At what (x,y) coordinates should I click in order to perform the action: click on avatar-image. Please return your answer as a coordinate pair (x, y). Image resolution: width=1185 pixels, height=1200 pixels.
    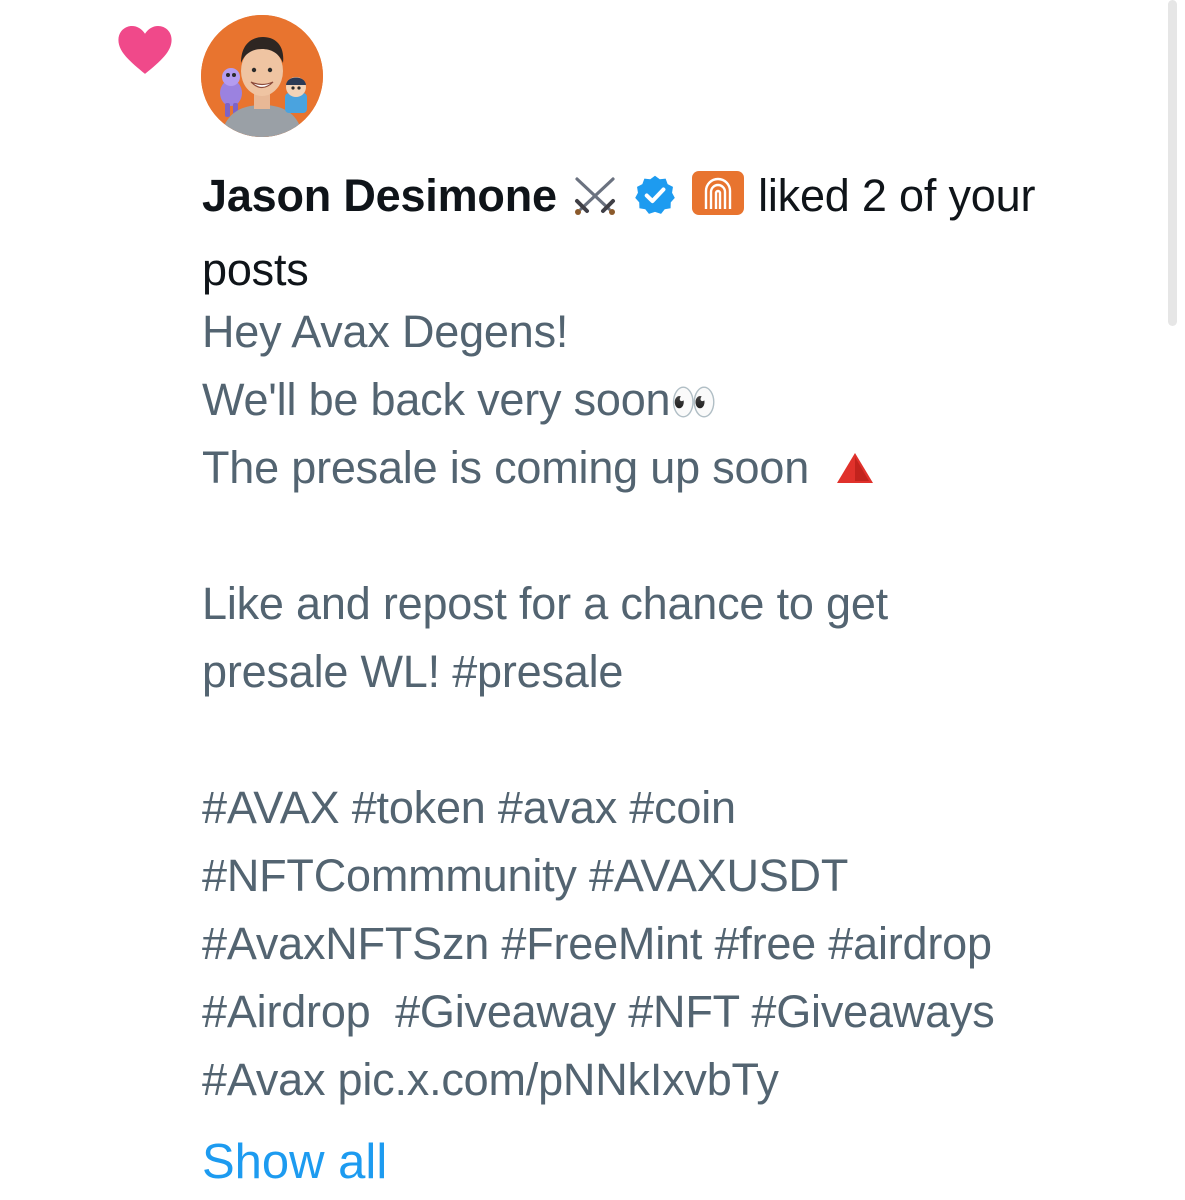
    Looking at the image, I should click on (262, 76).